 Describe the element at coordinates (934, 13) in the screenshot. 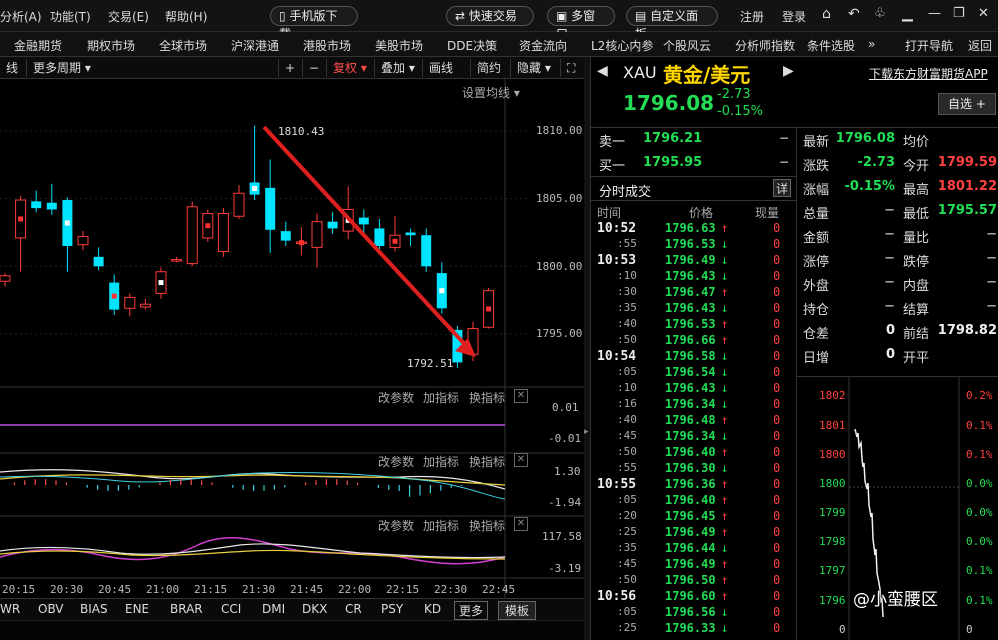

I see `minimize-window-icon: —` at that location.